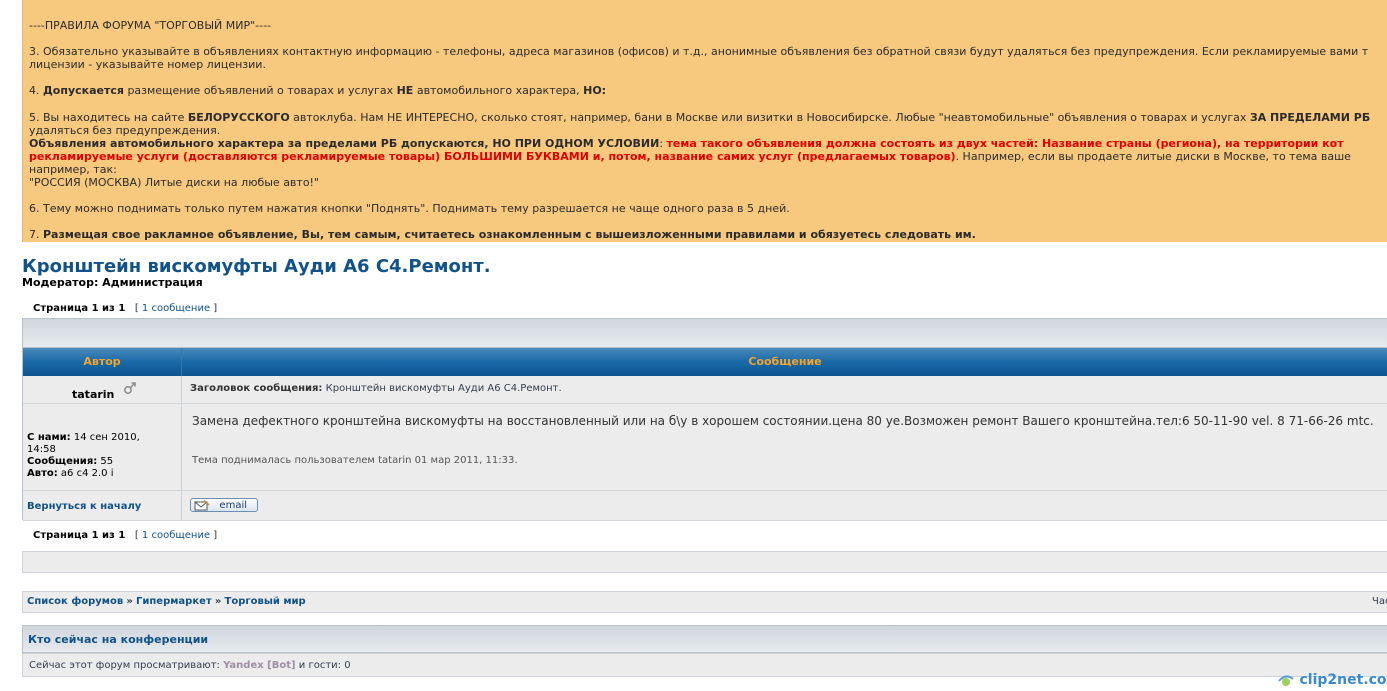 The width and height of the screenshot is (1387, 691). Describe the element at coordinates (102, 362) in the screenshot. I see `column-header-author: Автор` at that location.